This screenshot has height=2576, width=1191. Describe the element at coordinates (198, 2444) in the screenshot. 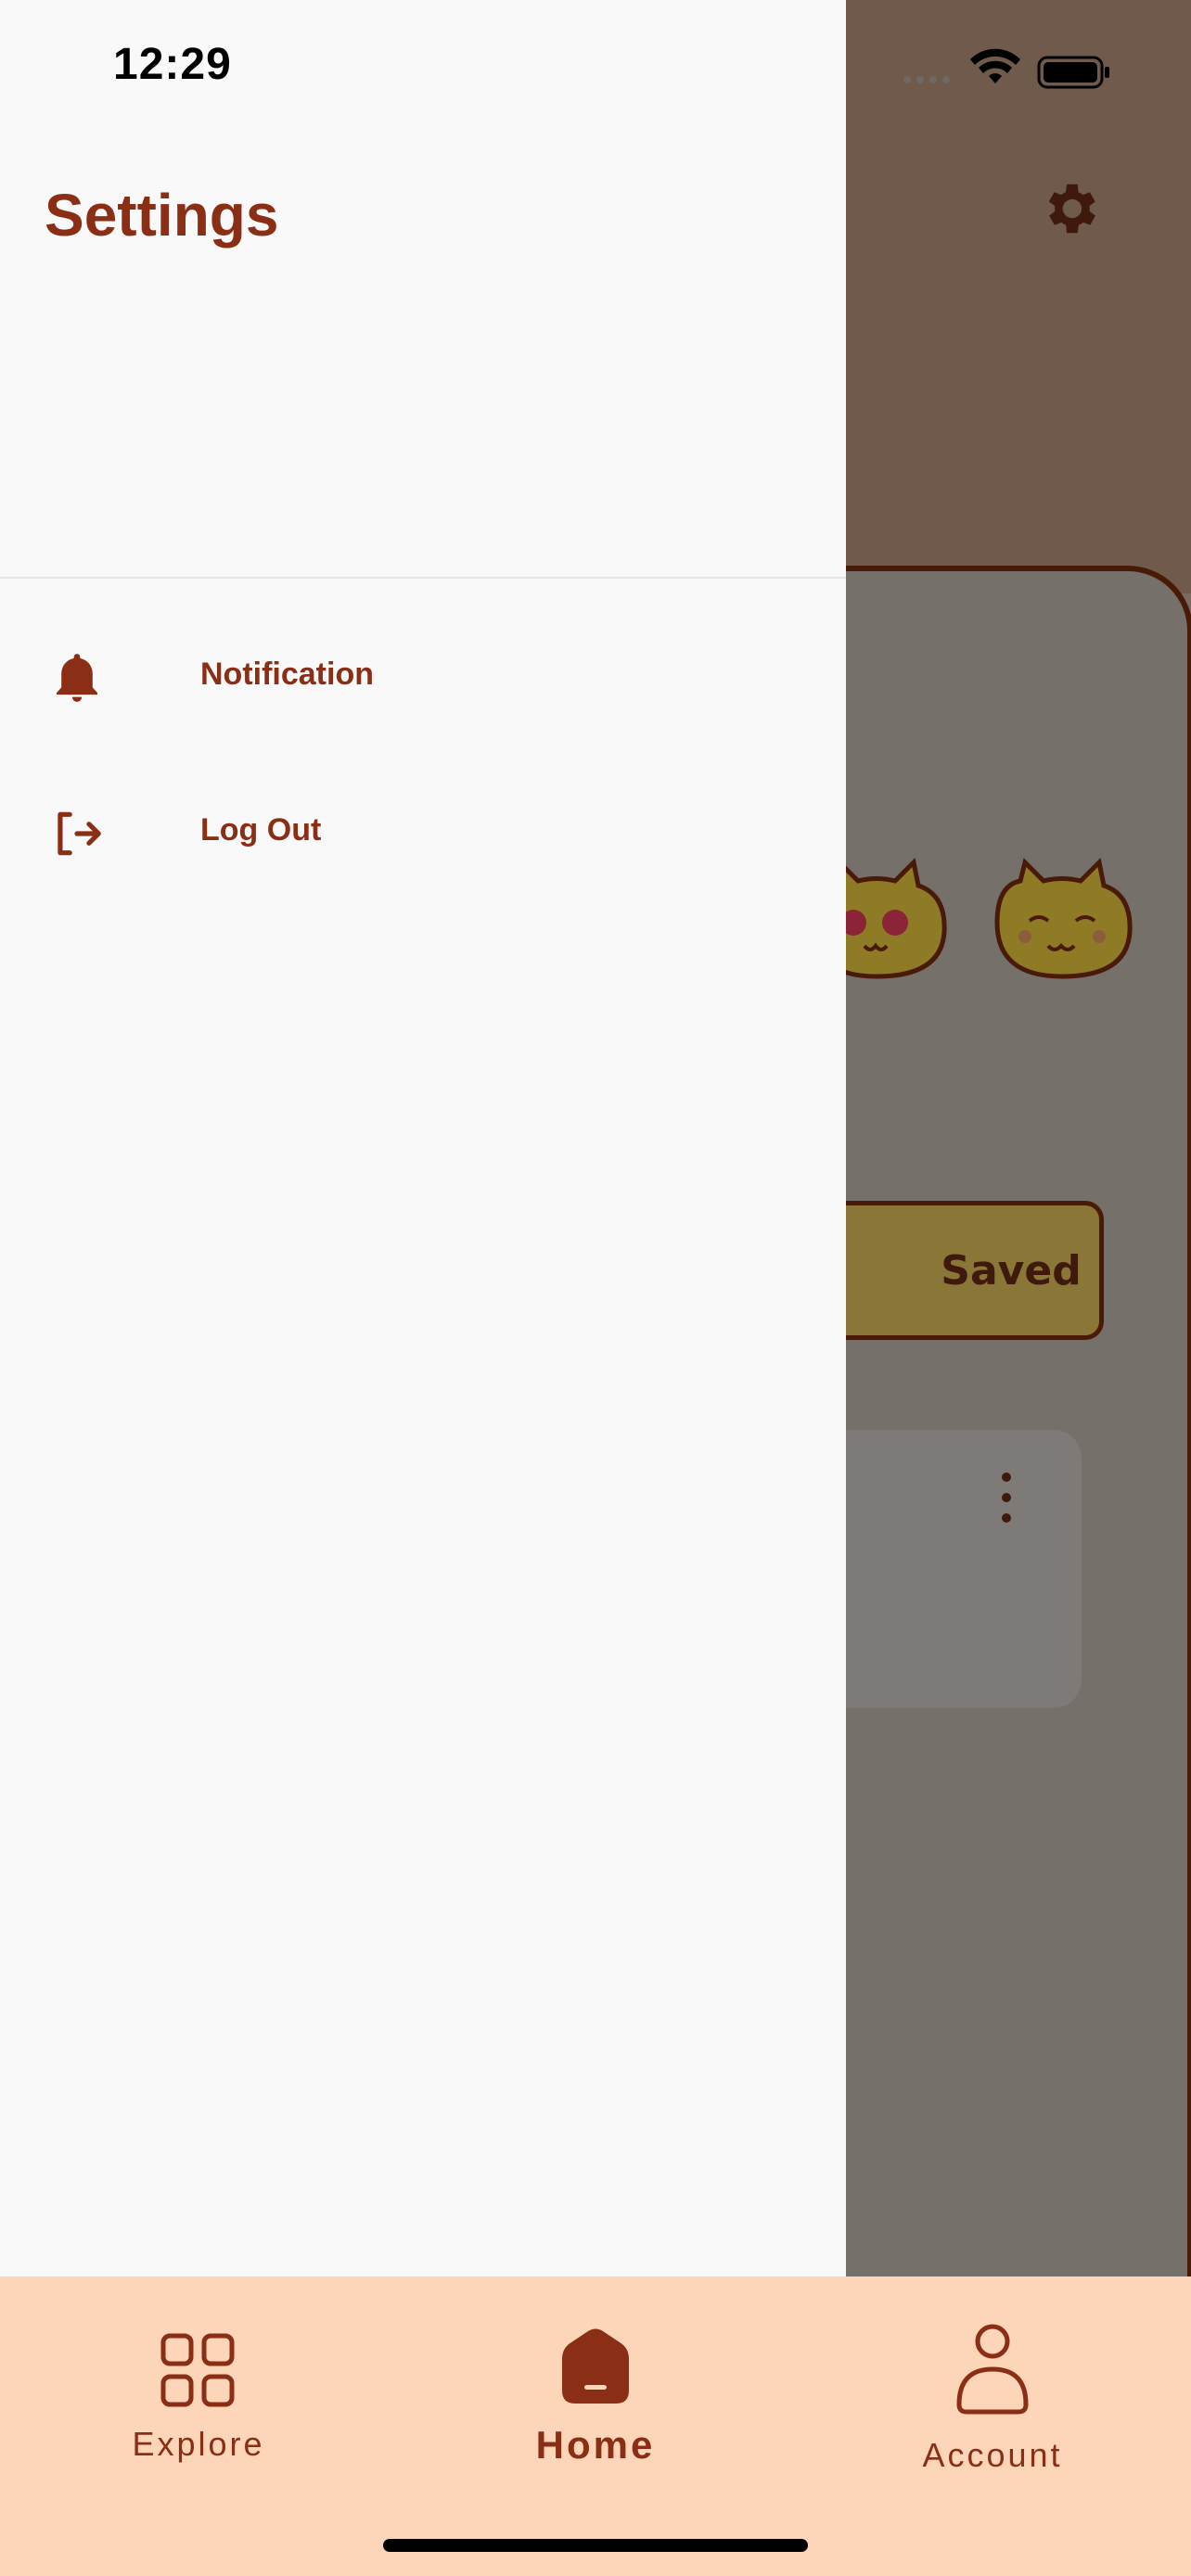

I see `nav-label: Explore` at that location.